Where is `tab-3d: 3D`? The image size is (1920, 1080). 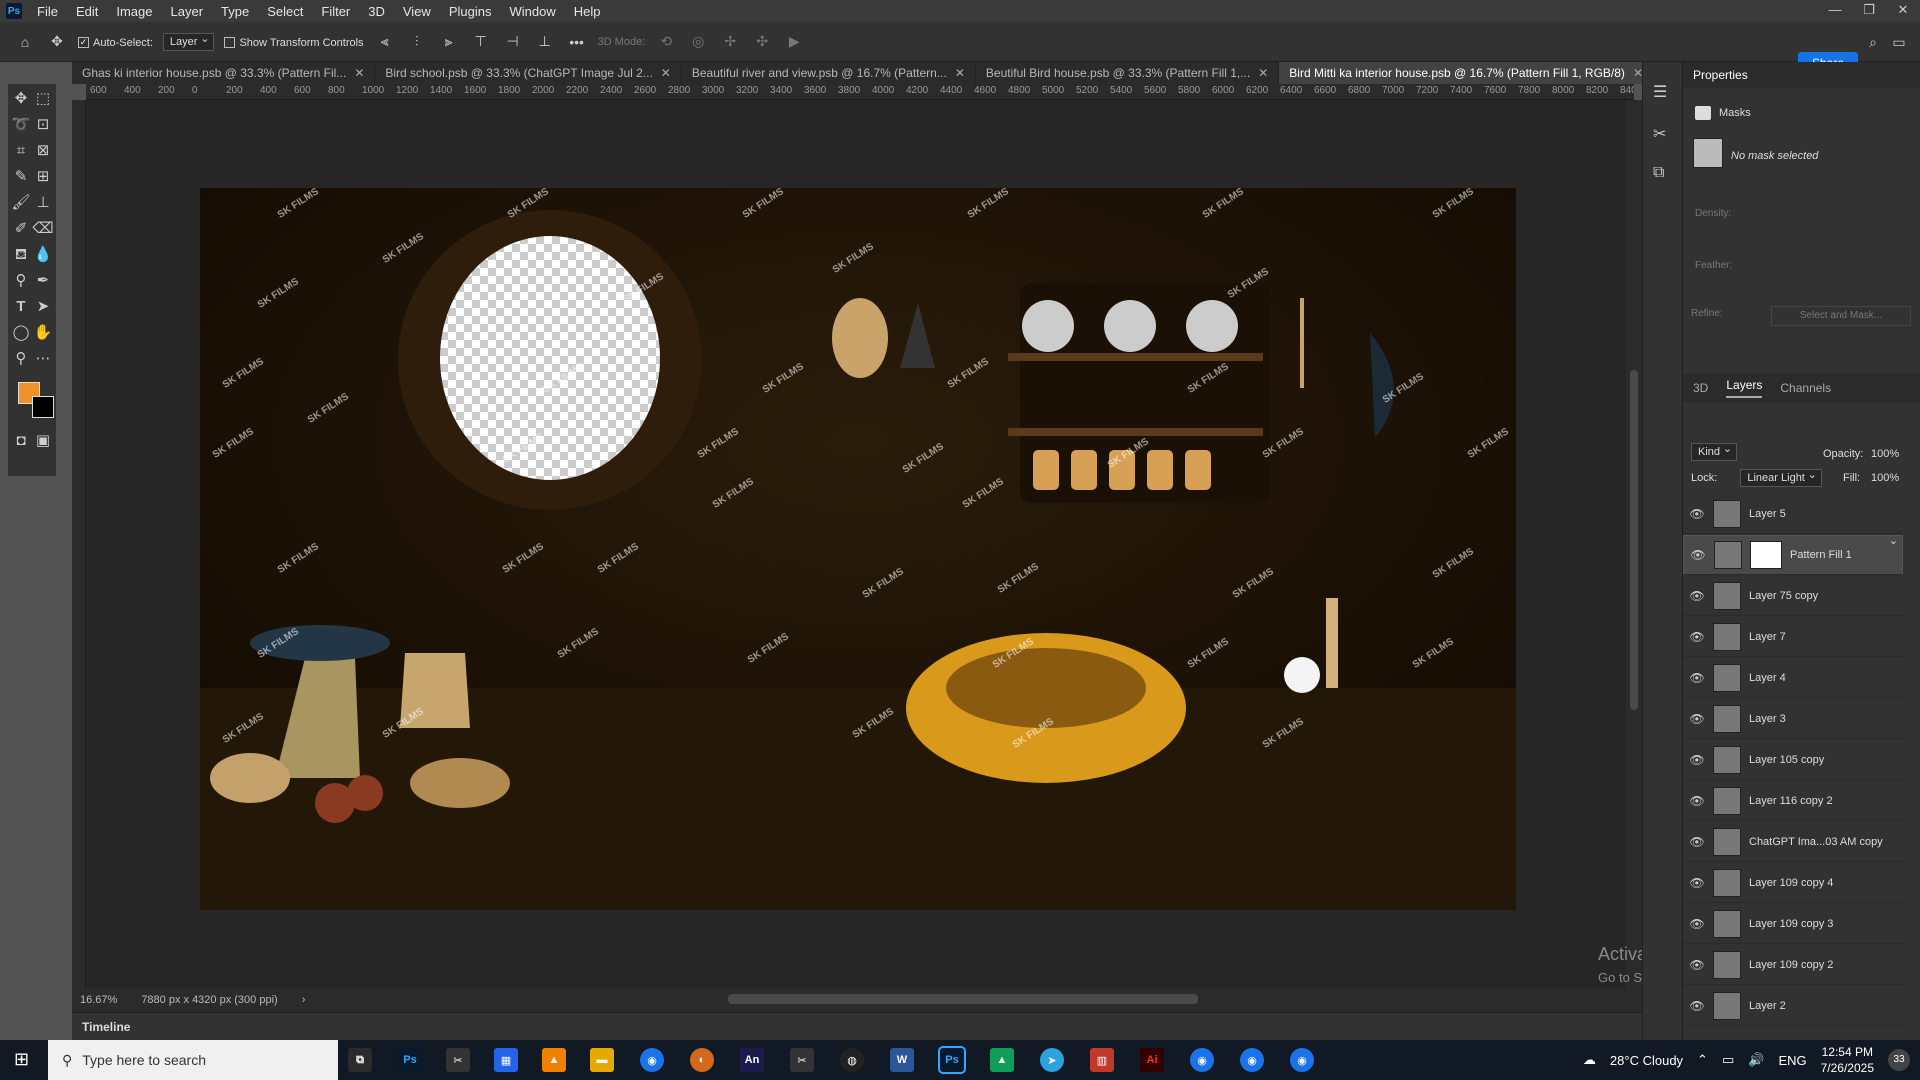
tab-3d: 3D is located at coordinates (1700, 388).